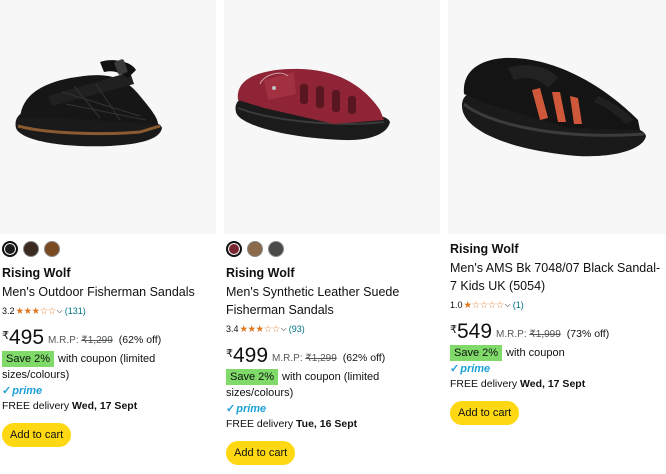 The height and width of the screenshot is (474, 666). I want to click on rating-score: 1.0, so click(456, 305).